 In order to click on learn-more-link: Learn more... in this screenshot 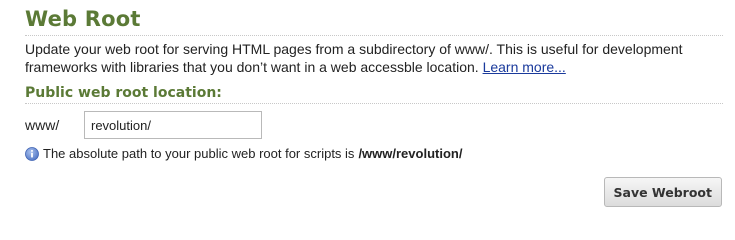, I will do `click(524, 67)`.